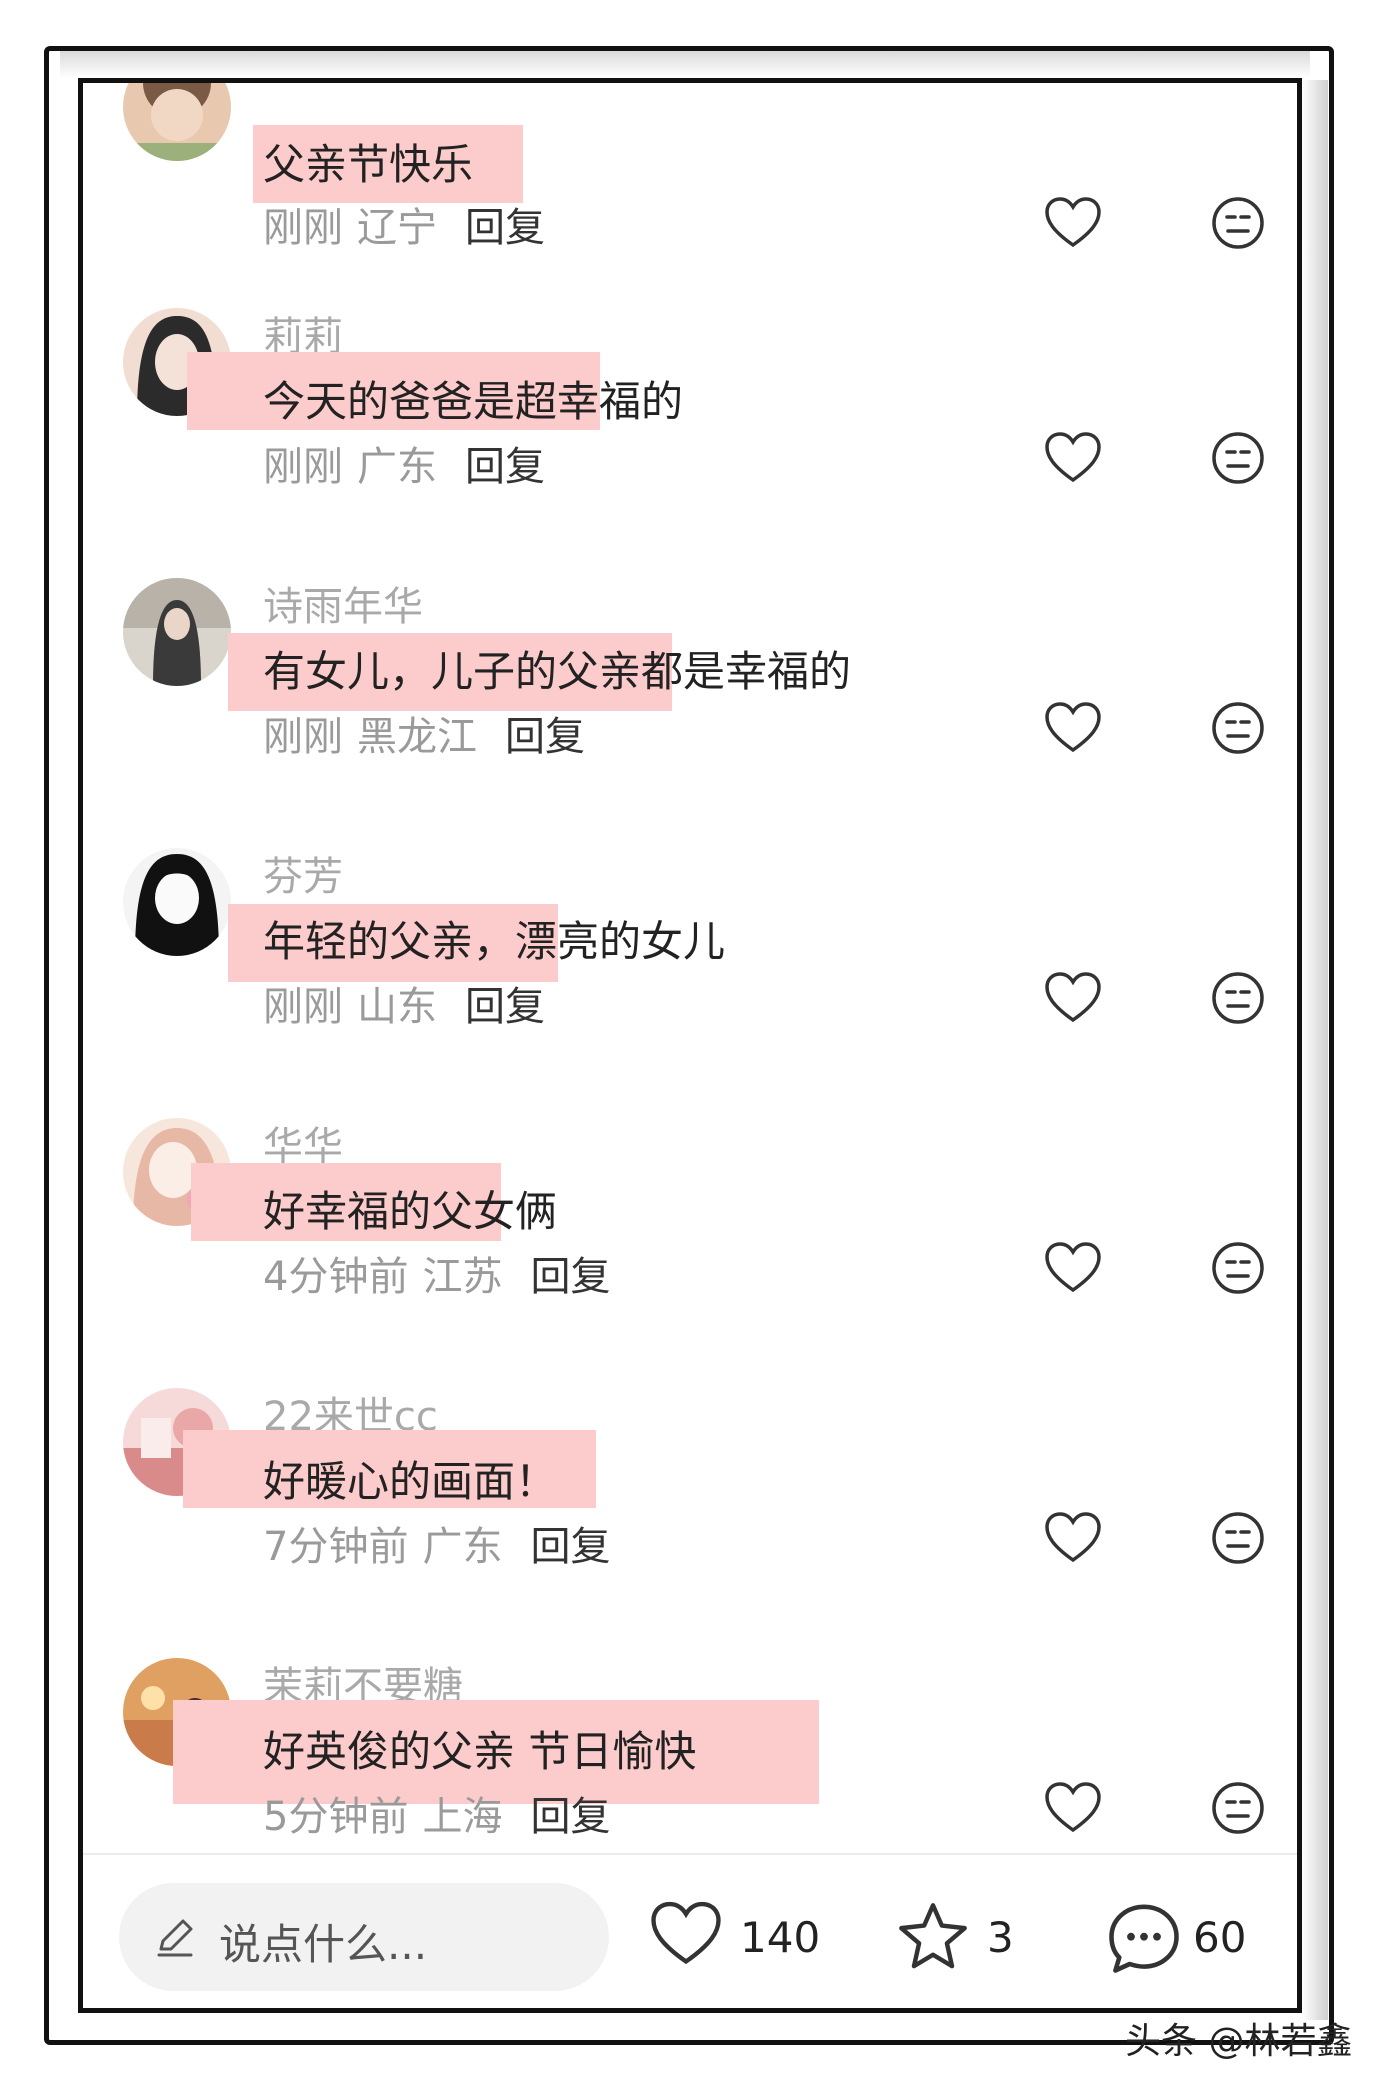 The height and width of the screenshot is (2092, 1375). I want to click on comment-item: 芬芳 年轻的父亲，漂亮的女儿 刚刚 山东 回复, so click(690, 983).